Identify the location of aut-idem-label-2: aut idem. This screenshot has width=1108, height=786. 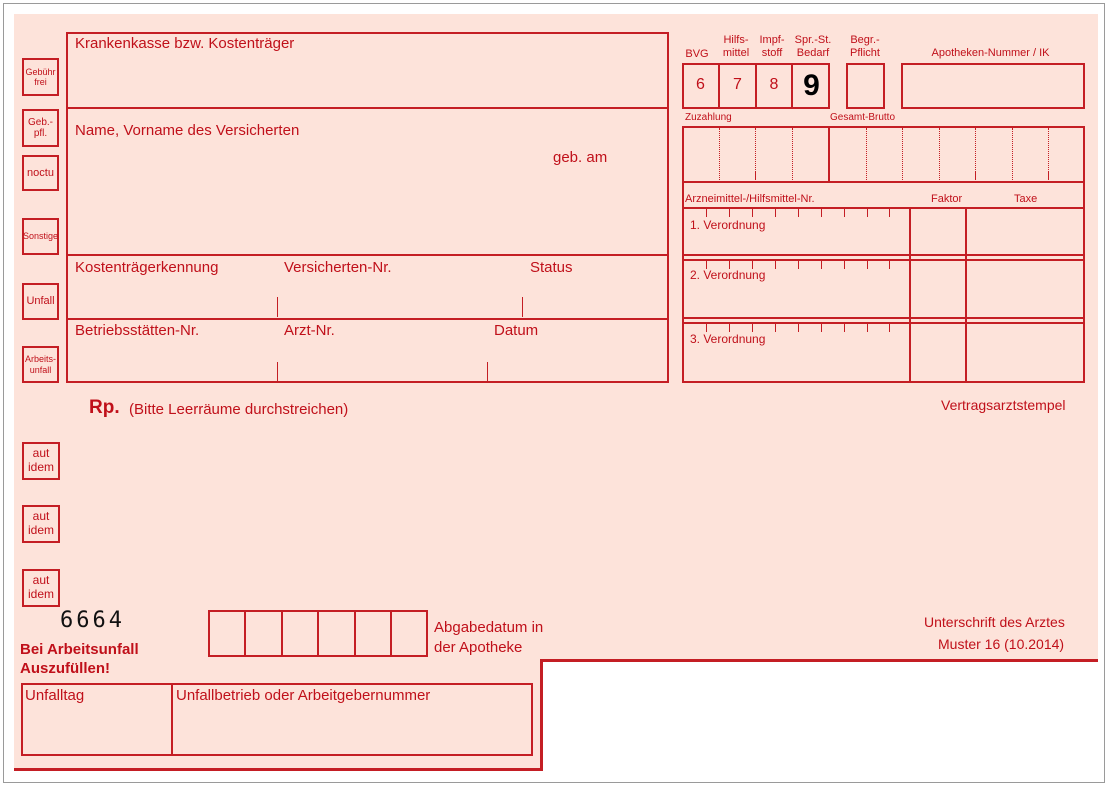
(40, 523).